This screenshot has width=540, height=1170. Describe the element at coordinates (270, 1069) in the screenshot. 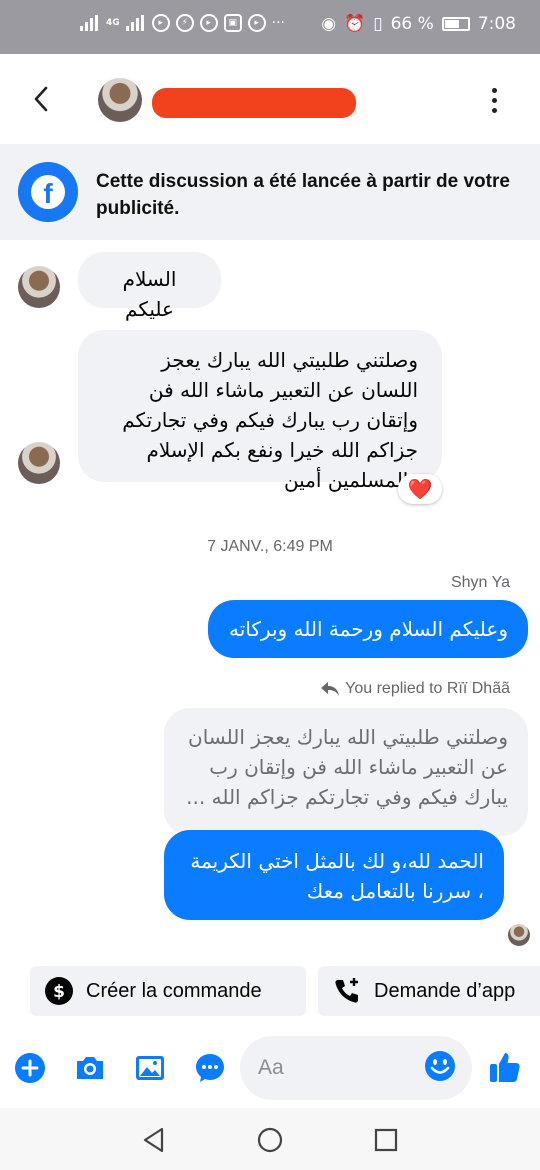

I see `composer-bar: Aa` at that location.